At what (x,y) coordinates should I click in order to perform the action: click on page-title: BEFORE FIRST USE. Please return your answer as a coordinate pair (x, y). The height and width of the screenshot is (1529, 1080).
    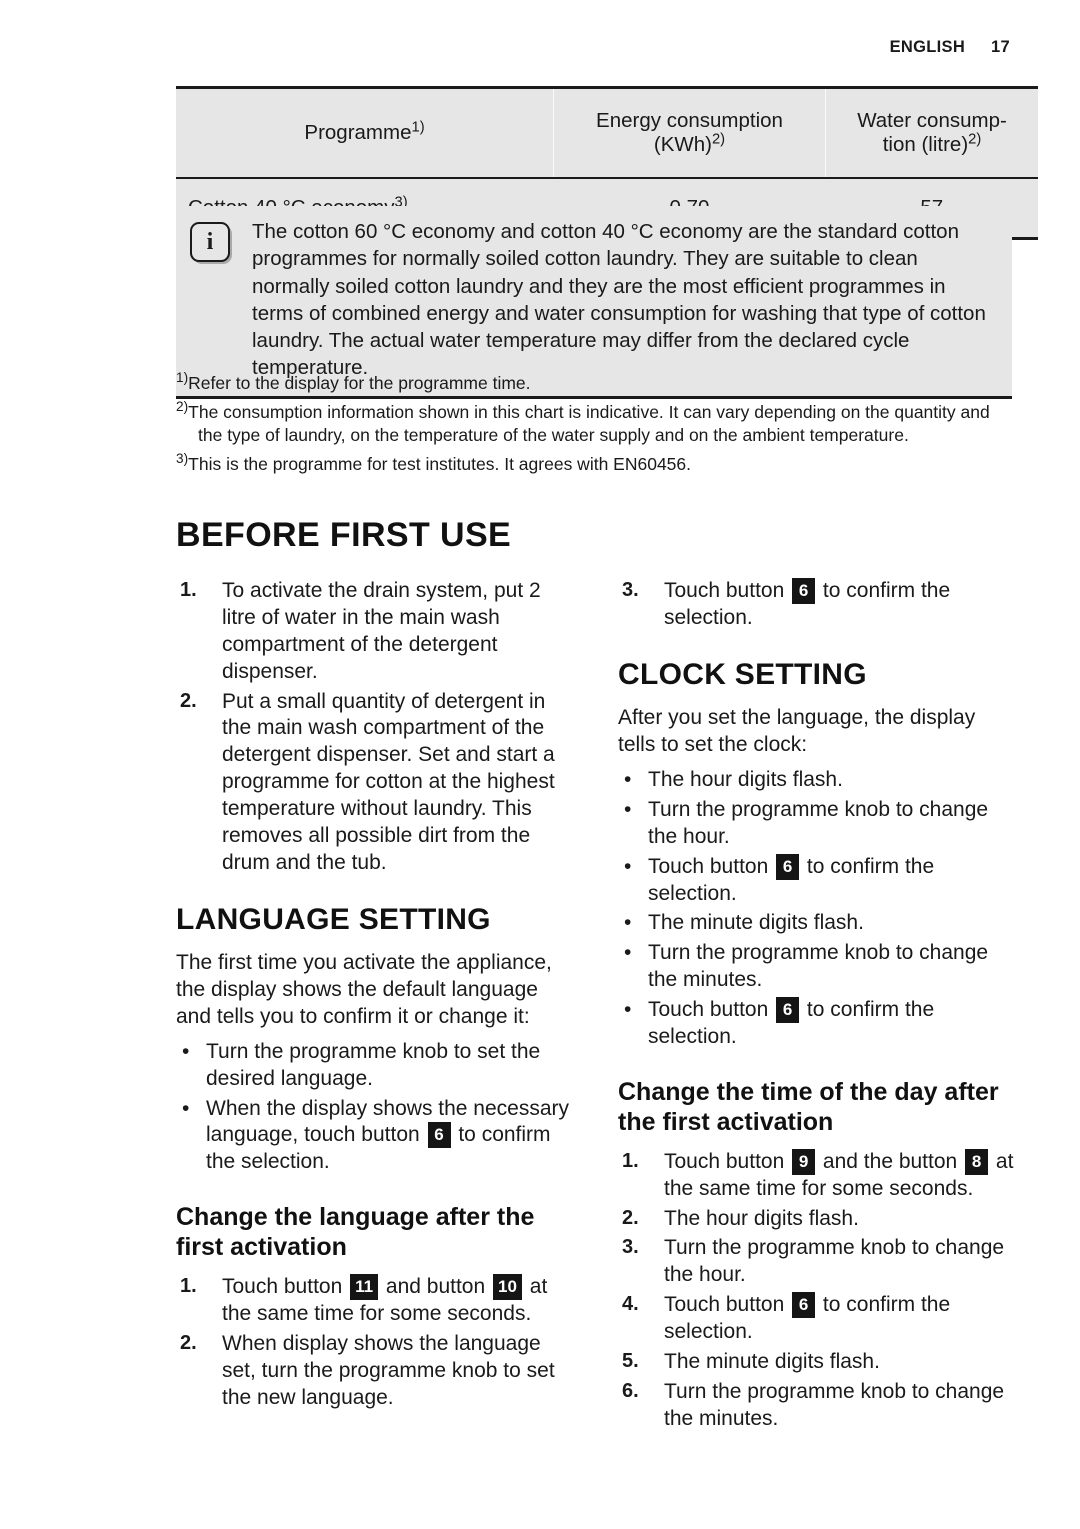
    Looking at the image, I should click on (344, 535).